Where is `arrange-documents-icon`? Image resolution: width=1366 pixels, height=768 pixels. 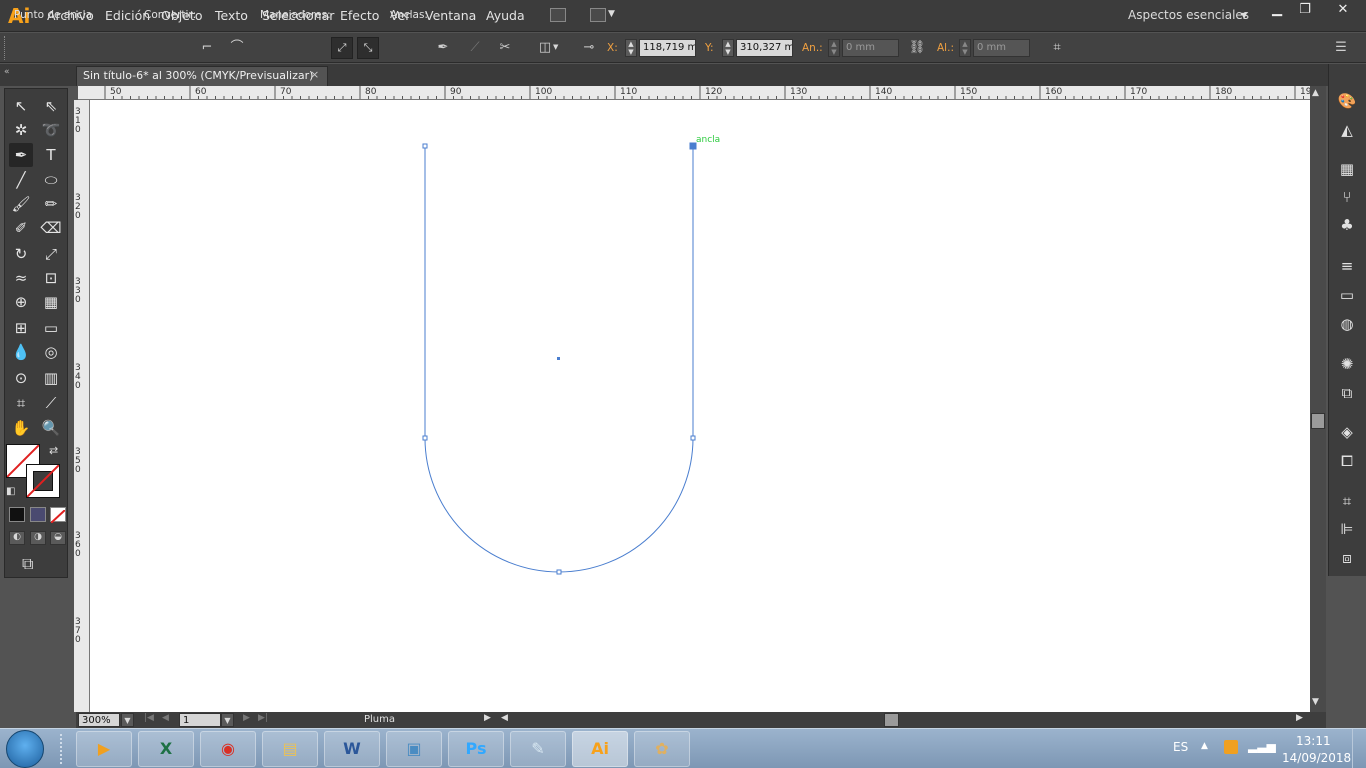
arrange-documents-icon is located at coordinates (598, 15).